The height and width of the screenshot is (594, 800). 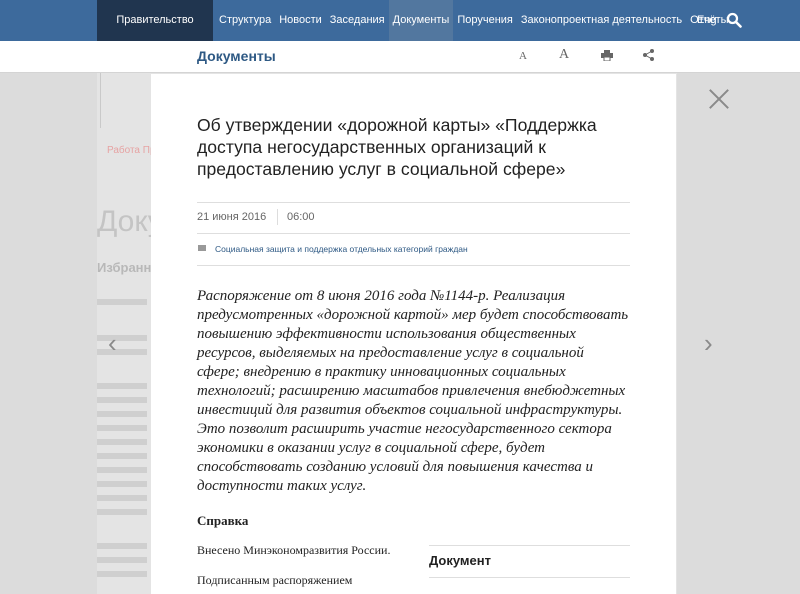 I want to click on date-time-separator, so click(x=277, y=217).